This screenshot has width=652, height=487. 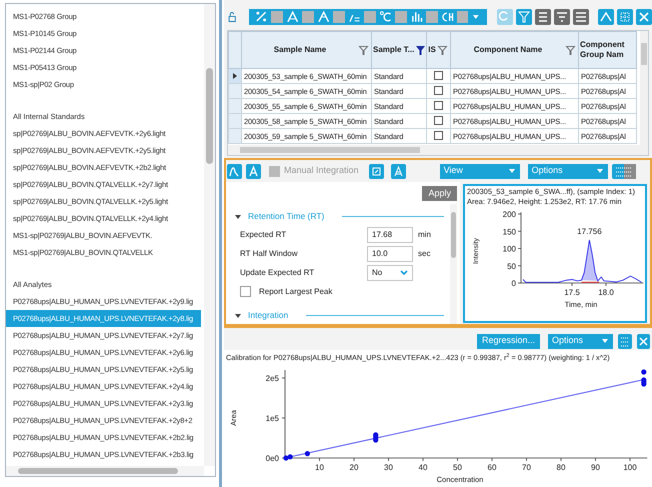 I want to click on tick-label: 80, so click(x=561, y=467).